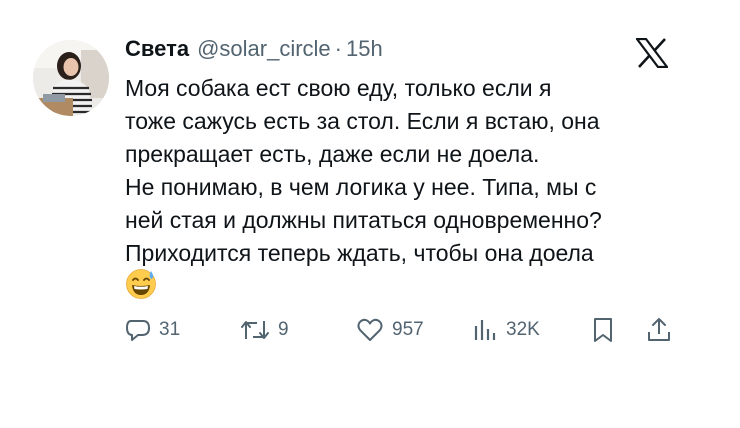 The image size is (740, 428). I want to click on x-logo-icon, so click(652, 53).